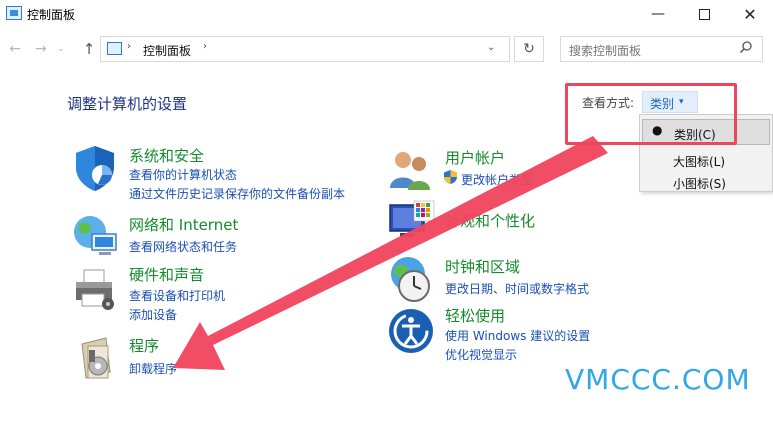 This screenshot has width=773, height=421. What do you see at coordinates (481, 354) in the screenshot?
I see `link-optimize-visual-display: 优化视觉显示` at bounding box center [481, 354].